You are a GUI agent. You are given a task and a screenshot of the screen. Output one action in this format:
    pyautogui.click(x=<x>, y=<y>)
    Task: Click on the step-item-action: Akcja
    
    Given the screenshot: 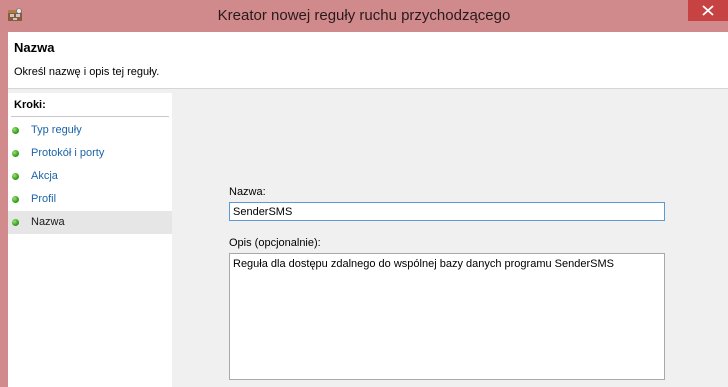 What is the action you would take?
    pyautogui.click(x=90, y=176)
    